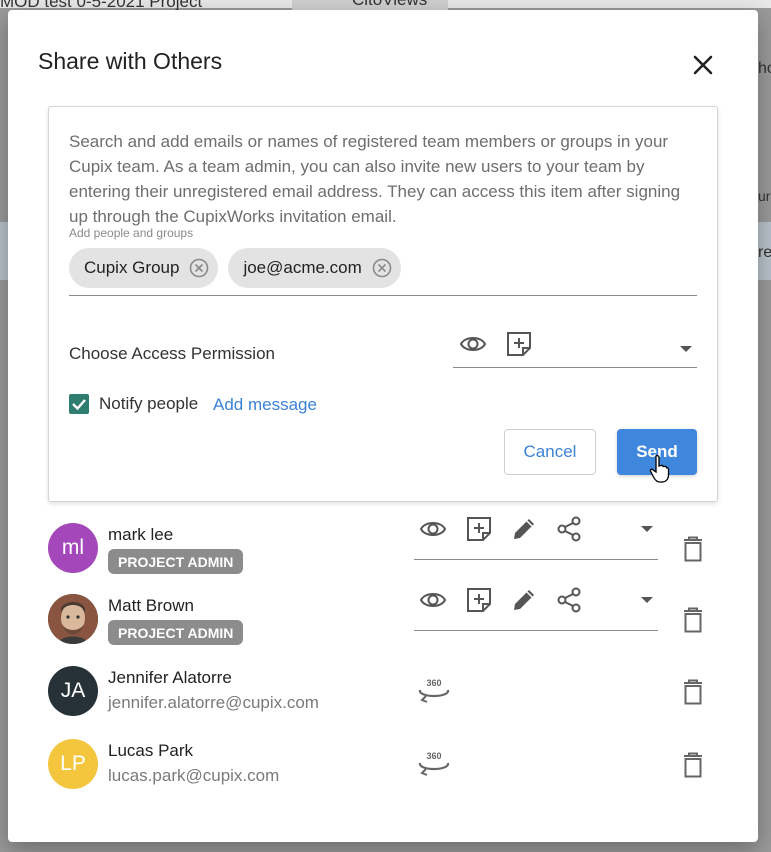 The width and height of the screenshot is (771, 852). What do you see at coordinates (132, 267) in the screenshot?
I see `chip-label: Cupix Group` at bounding box center [132, 267].